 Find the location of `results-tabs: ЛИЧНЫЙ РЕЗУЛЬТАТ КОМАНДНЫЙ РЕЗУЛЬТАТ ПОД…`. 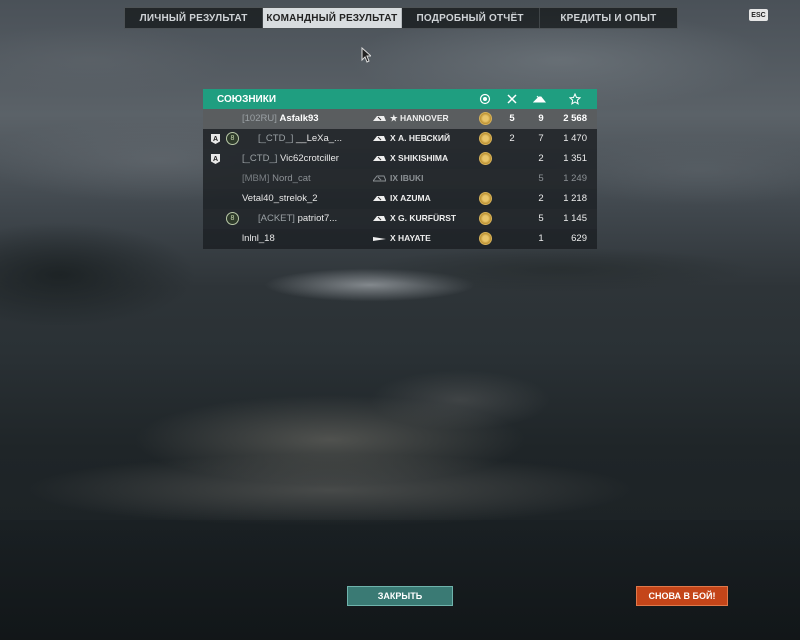

results-tabs: ЛИЧНЫЙ РЕЗУЛЬТАТ КОМАНДНЫЙ РЕЗУЛЬТАТ ПОД… is located at coordinates (401, 18).